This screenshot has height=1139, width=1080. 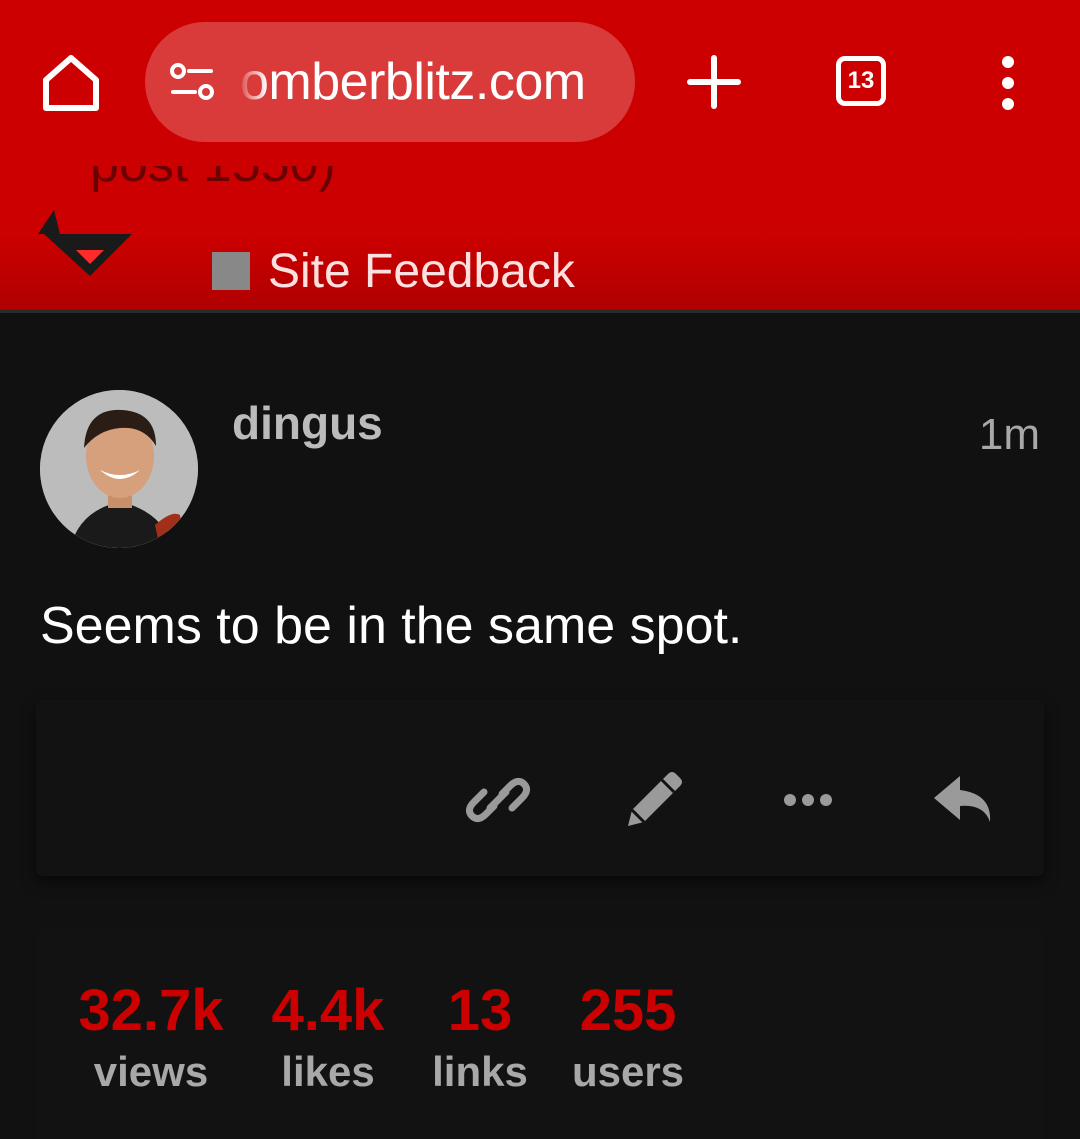 What do you see at coordinates (480, 1071) in the screenshot?
I see `stat-label: links` at bounding box center [480, 1071].